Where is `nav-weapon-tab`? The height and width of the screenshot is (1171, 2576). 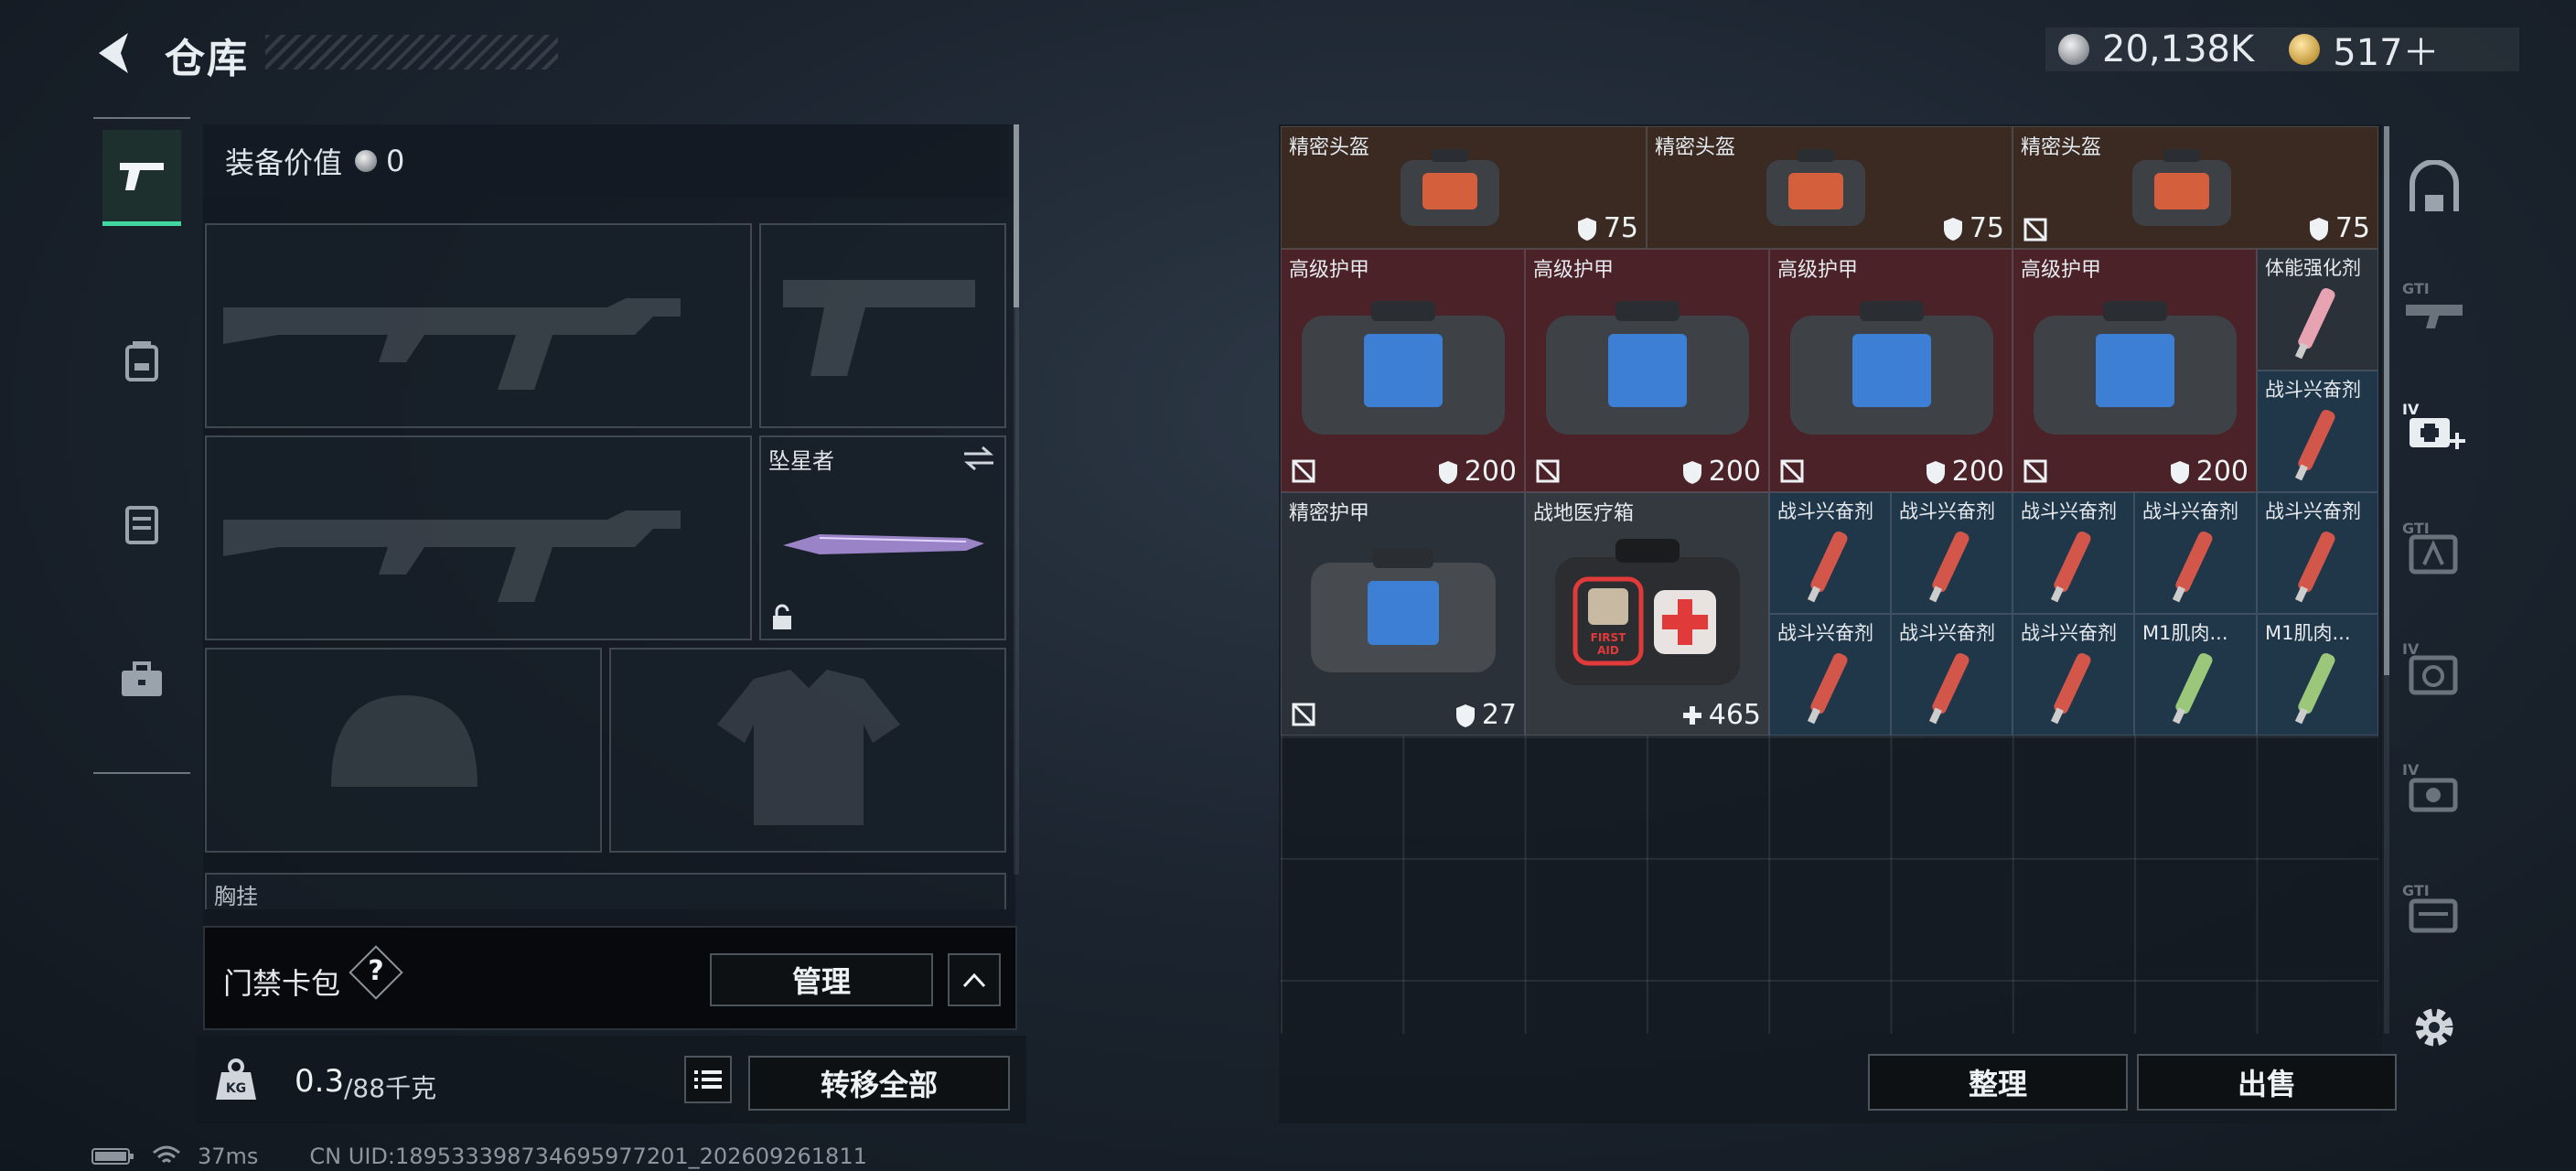 nav-weapon-tab is located at coordinates (142, 178).